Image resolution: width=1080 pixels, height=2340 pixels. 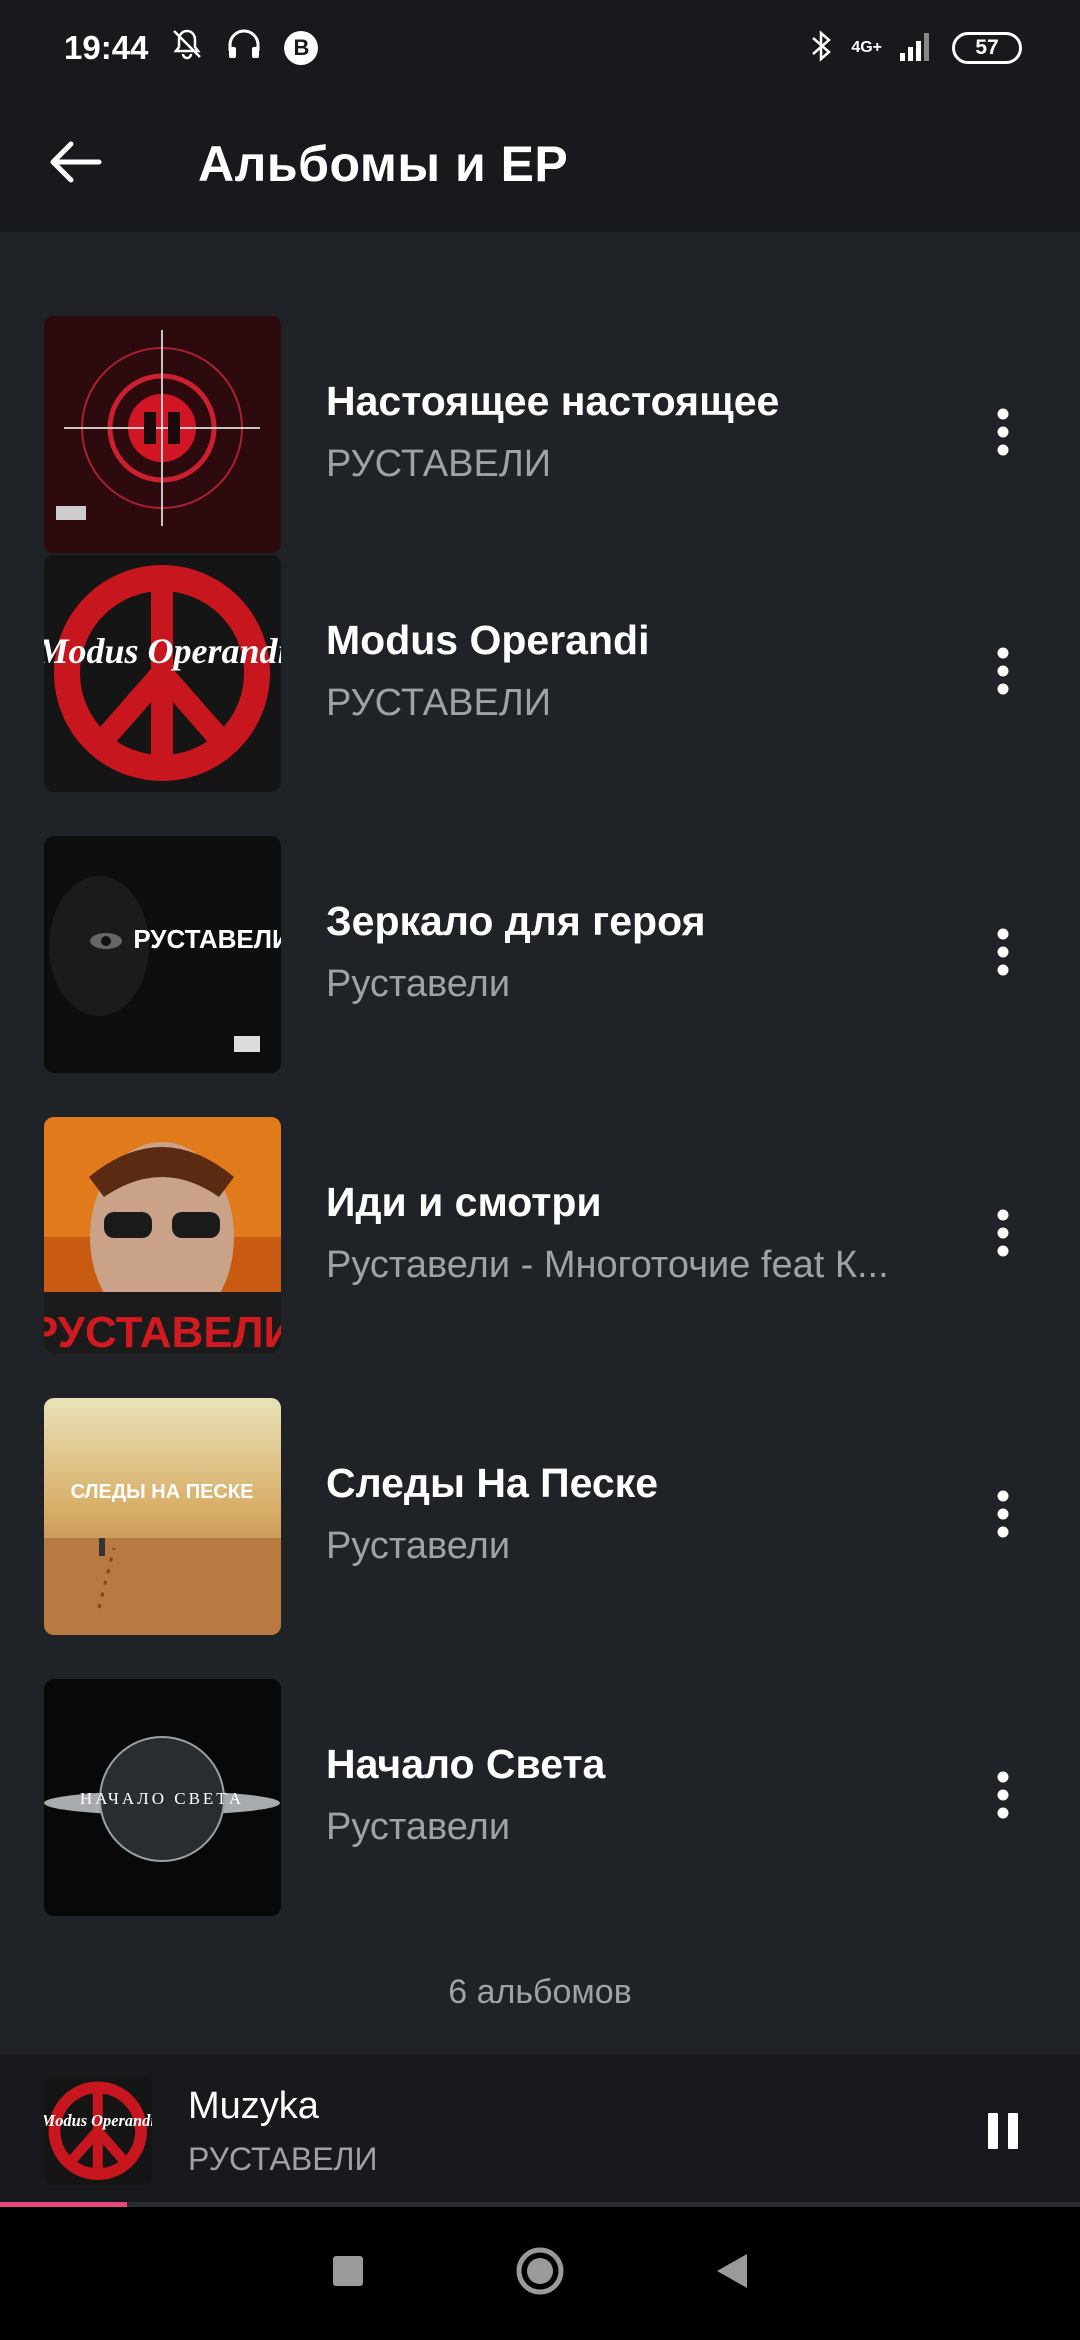 I want to click on album-cover: НАЧАЛО СВЕТА, so click(x=162, y=1797).